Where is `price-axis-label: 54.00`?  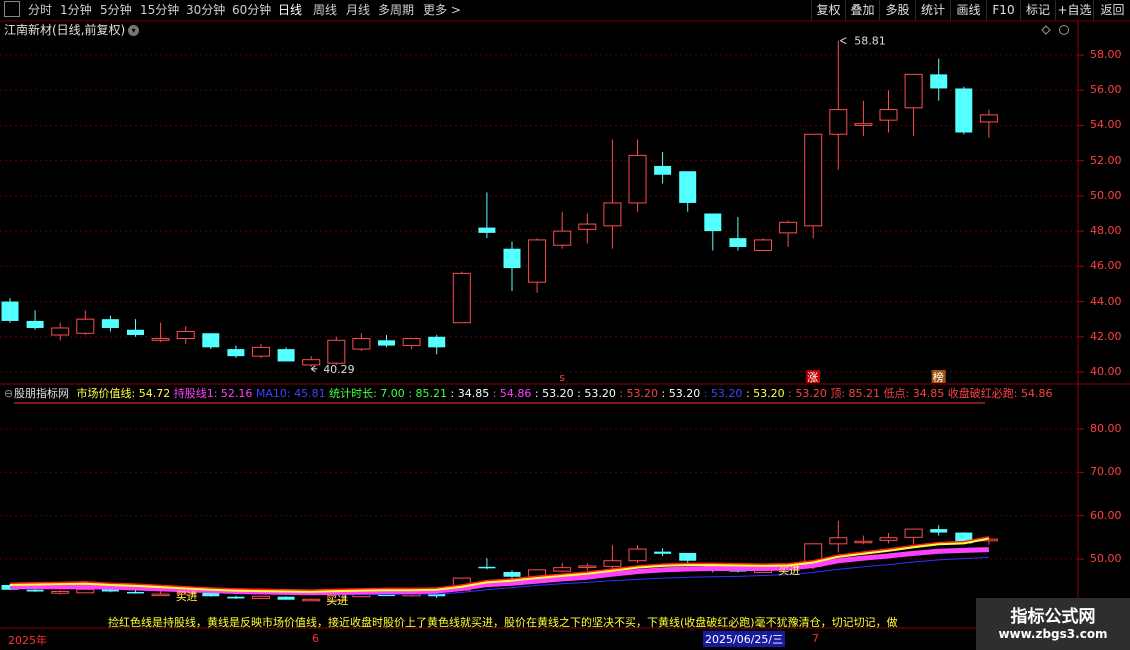
price-axis-label: 54.00 is located at coordinates (1106, 125).